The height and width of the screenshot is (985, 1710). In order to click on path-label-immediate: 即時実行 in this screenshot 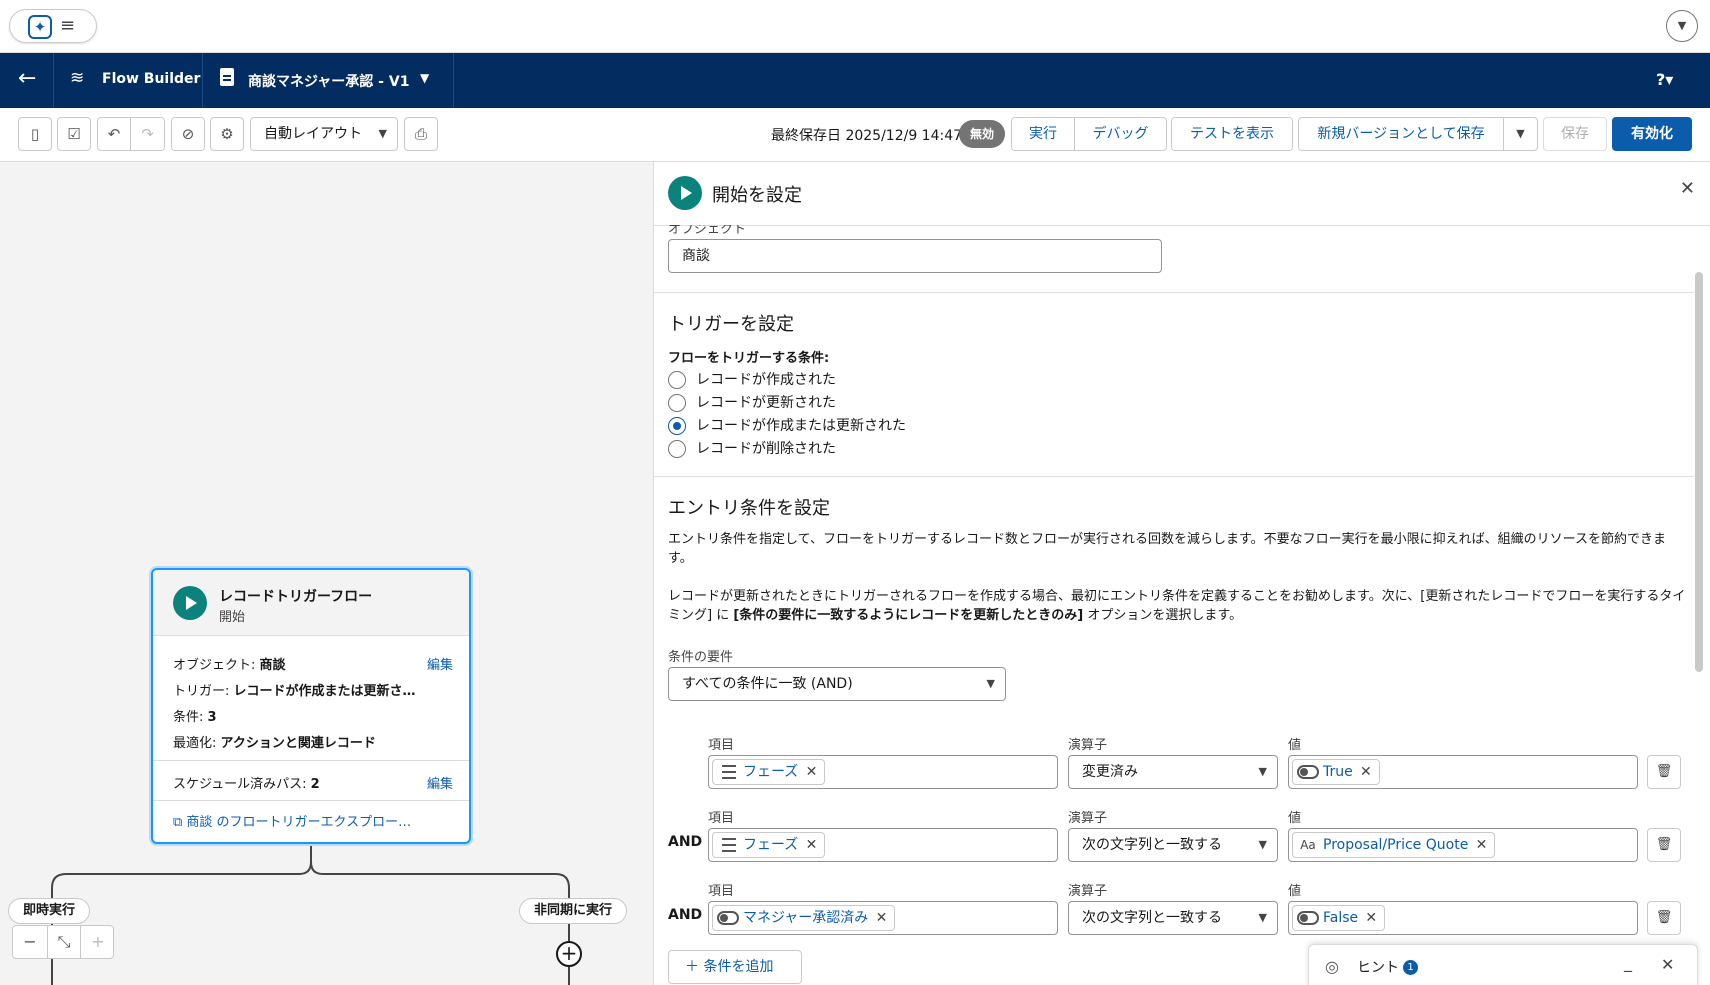, I will do `click(49, 911)`.